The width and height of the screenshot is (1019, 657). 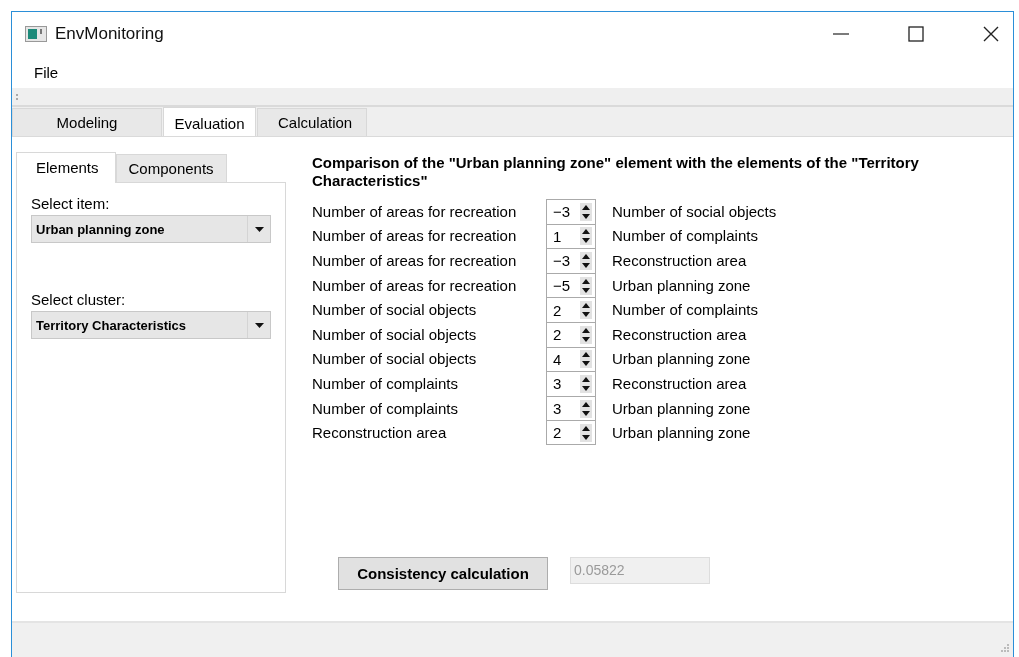 I want to click on number-spinner: −5, so click(x=571, y=285).